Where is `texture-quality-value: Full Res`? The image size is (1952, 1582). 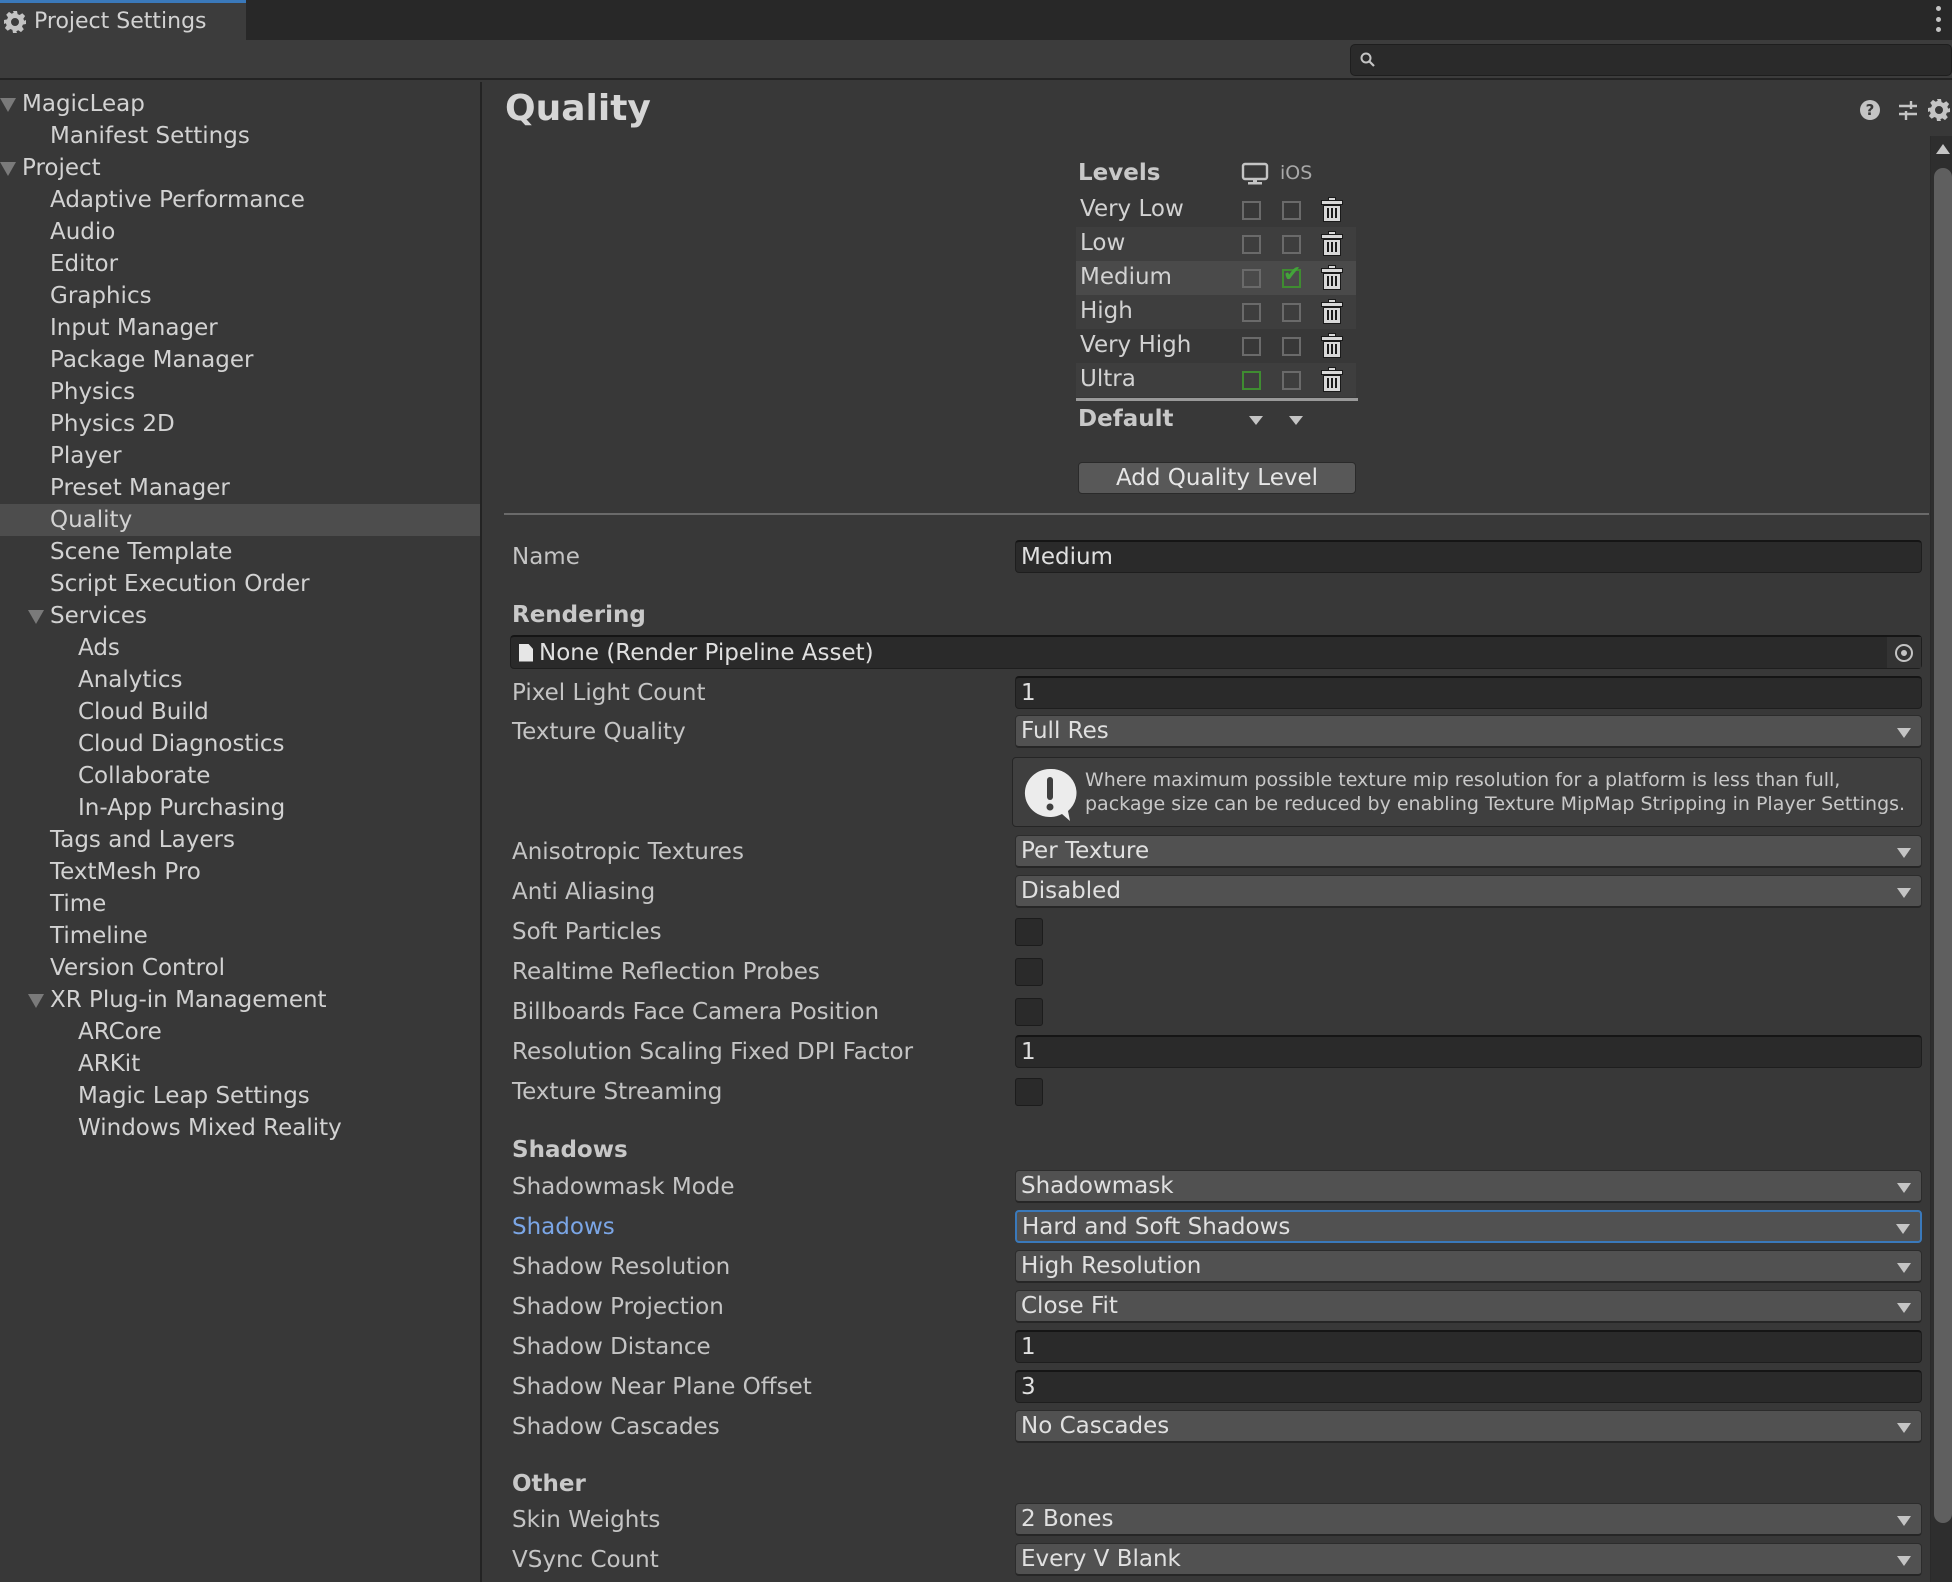
texture-quality-value: Full Res is located at coordinates (1065, 731).